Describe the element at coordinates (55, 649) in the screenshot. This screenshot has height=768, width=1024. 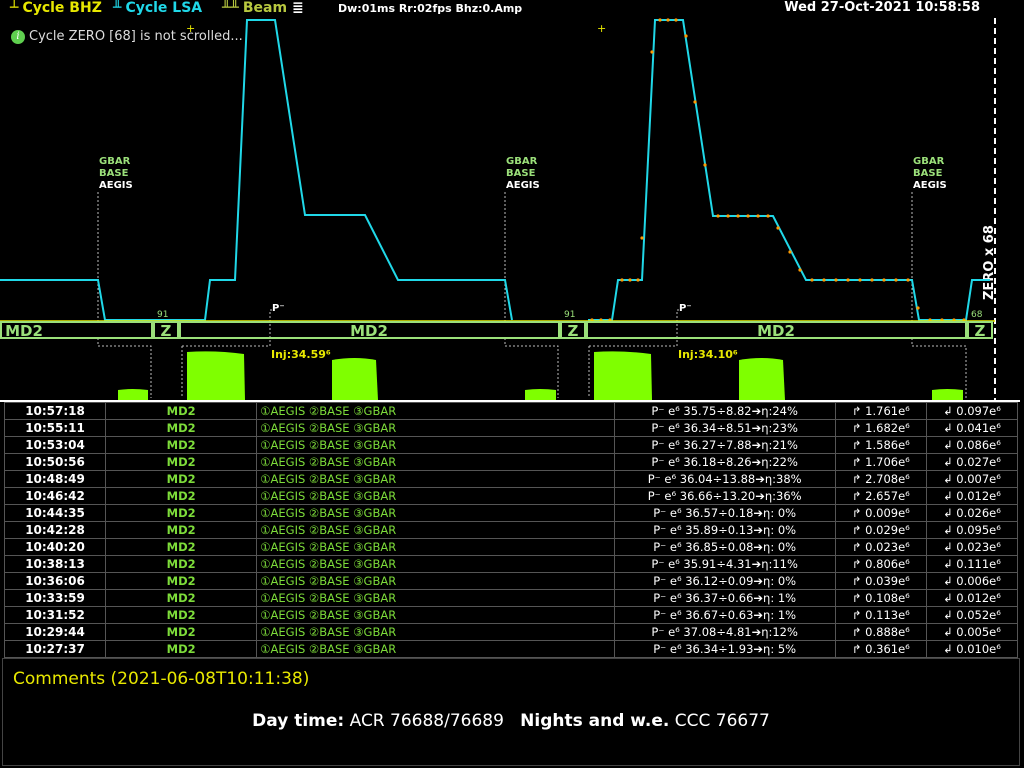
I see `row-time: 10:27:37` at that location.